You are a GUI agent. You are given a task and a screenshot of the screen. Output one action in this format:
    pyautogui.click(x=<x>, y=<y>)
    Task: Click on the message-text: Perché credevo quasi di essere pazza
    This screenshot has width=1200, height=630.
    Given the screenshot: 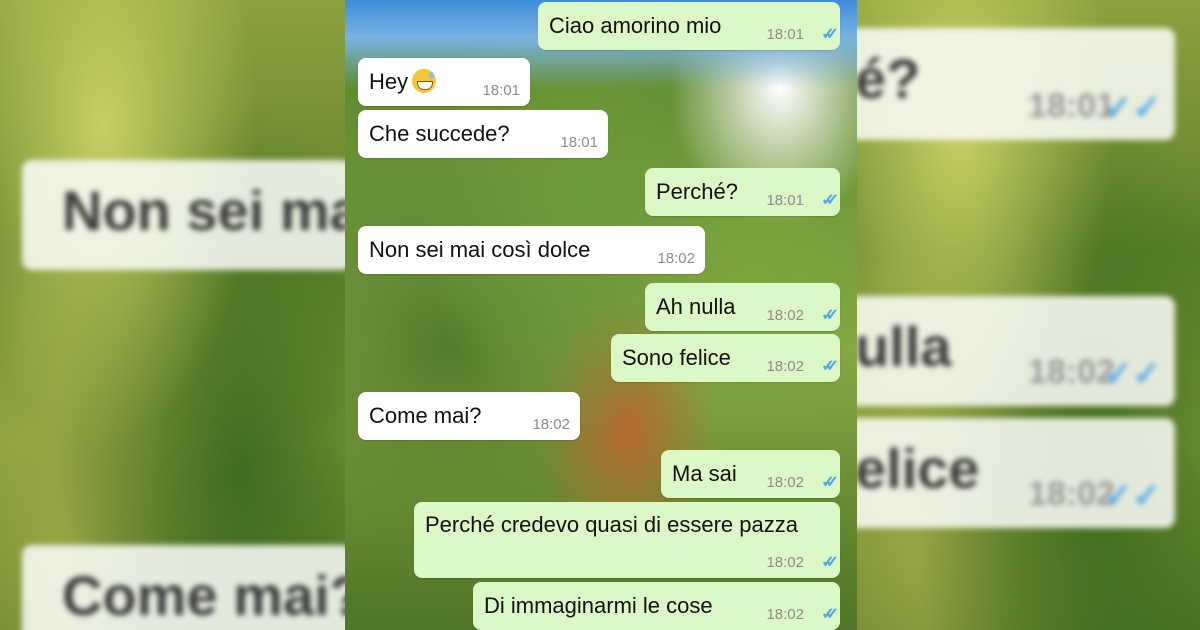 What is the action you would take?
    pyautogui.click(x=611, y=524)
    